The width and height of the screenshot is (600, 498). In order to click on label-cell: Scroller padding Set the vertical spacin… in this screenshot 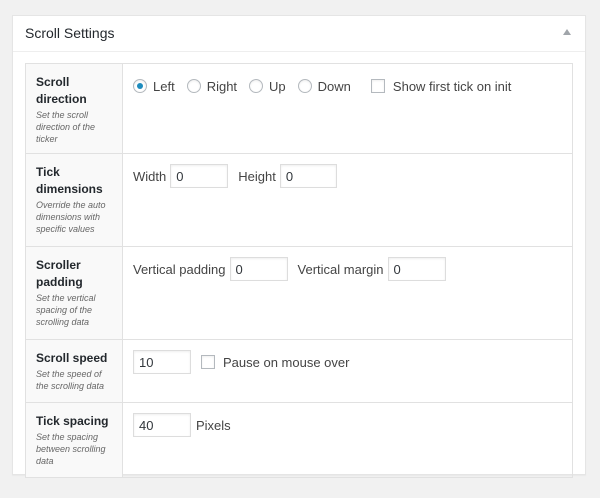, I will do `click(74, 293)`.